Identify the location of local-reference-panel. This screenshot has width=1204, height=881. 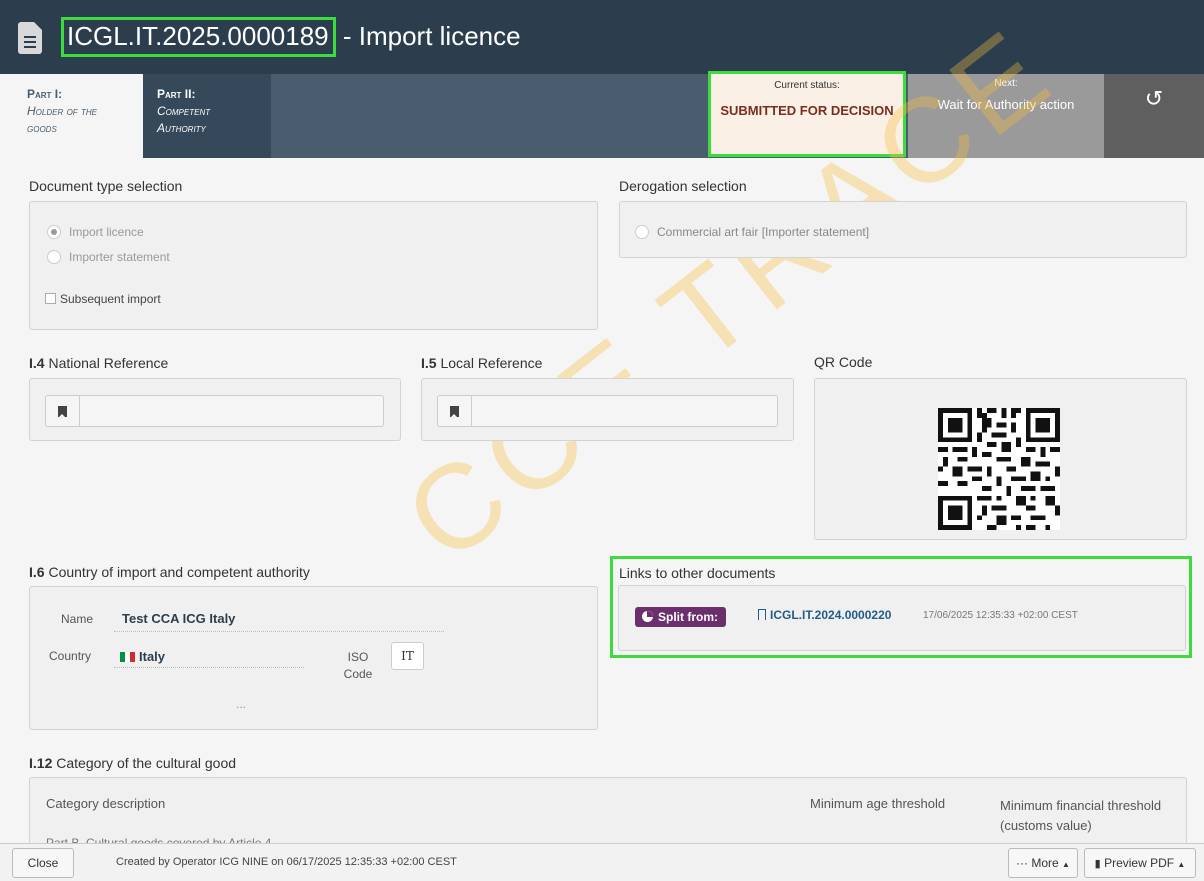
(607, 409).